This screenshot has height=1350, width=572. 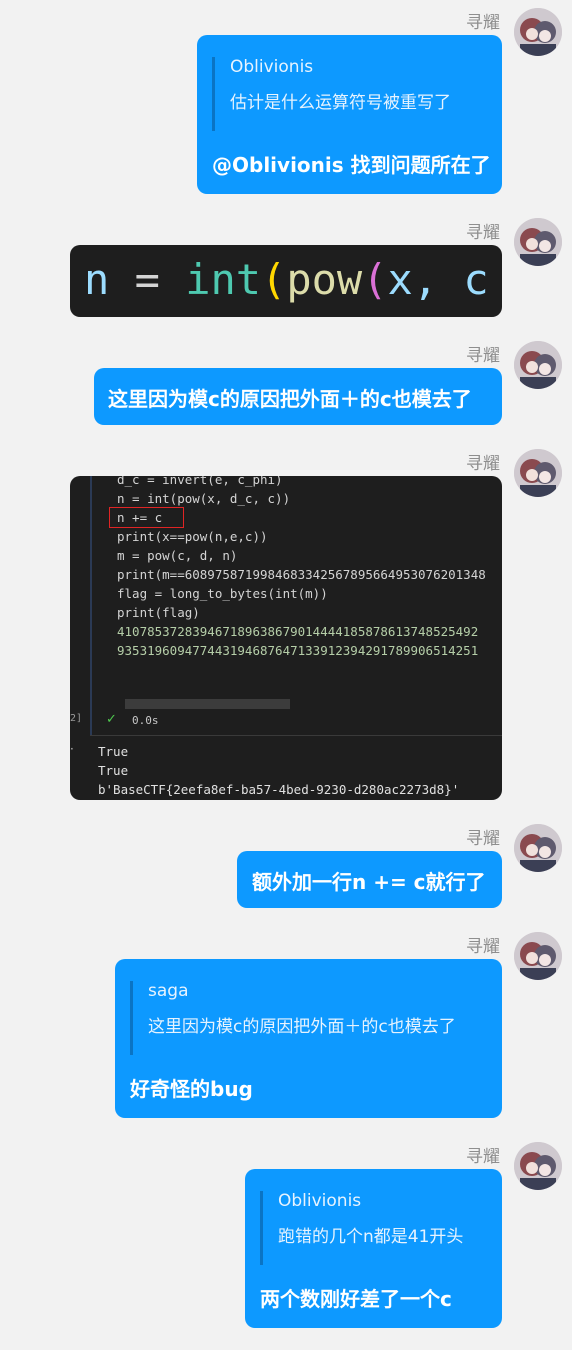 I want to click on message-bubble: 这里因为模c的原因把外面＋的c也模去了, so click(x=298, y=396).